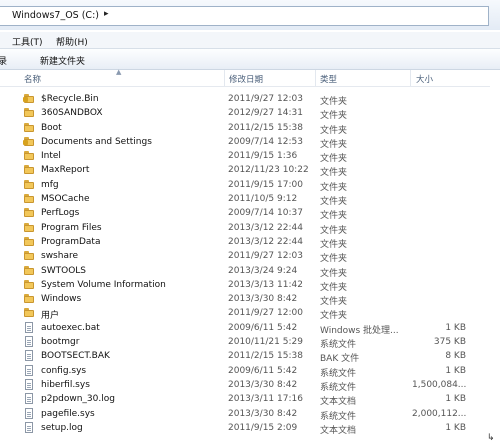  I want to click on file-row: bootmgr 2010/11/21 5:29 系统文件 375 KB, so click(245, 343).